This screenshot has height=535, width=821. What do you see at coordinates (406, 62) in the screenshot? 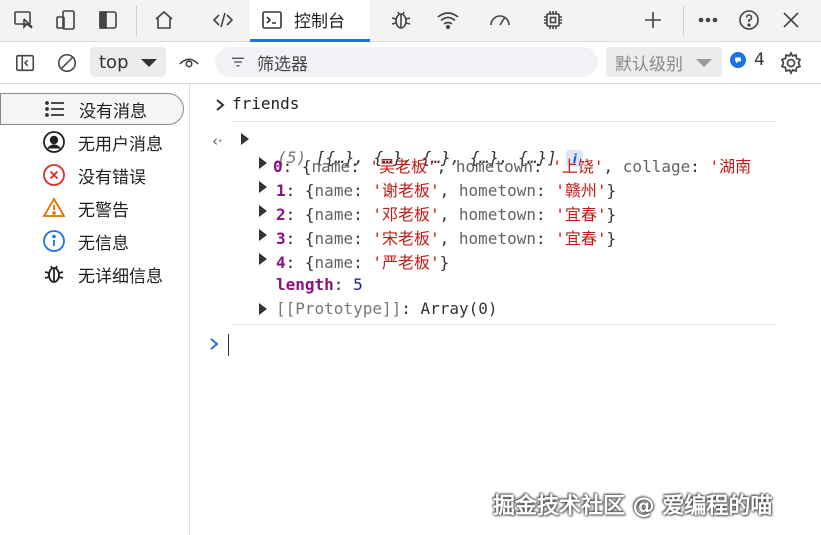
I see `filter-input: 筛选器` at bounding box center [406, 62].